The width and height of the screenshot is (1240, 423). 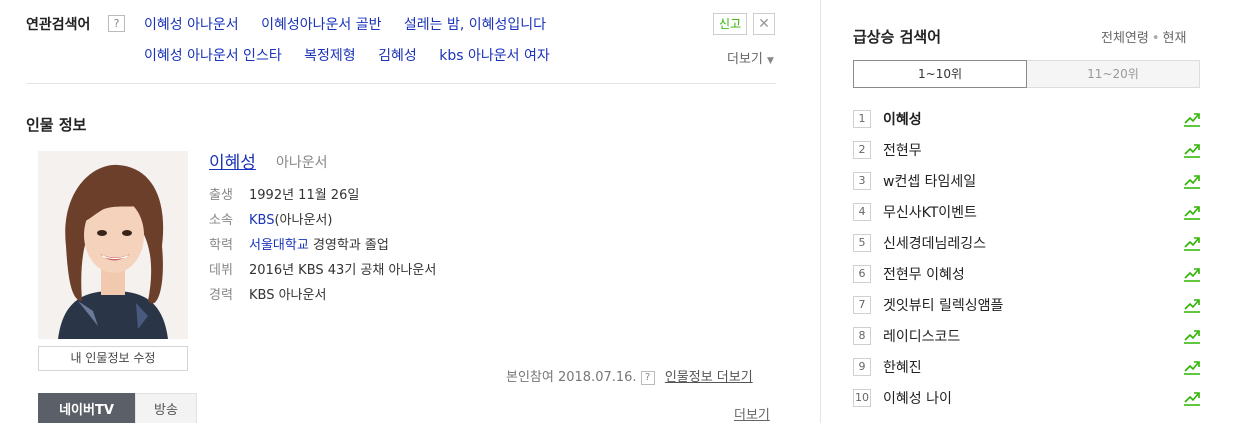 I want to click on related-search-link: 복정제형, so click(x=330, y=56).